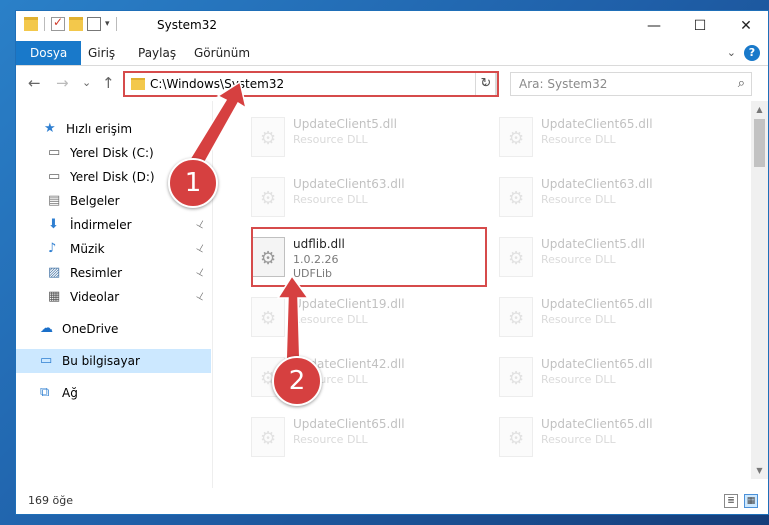 The width and height of the screenshot is (769, 525). What do you see at coordinates (53, 224) in the screenshot?
I see `download-icon: ⬇` at bounding box center [53, 224].